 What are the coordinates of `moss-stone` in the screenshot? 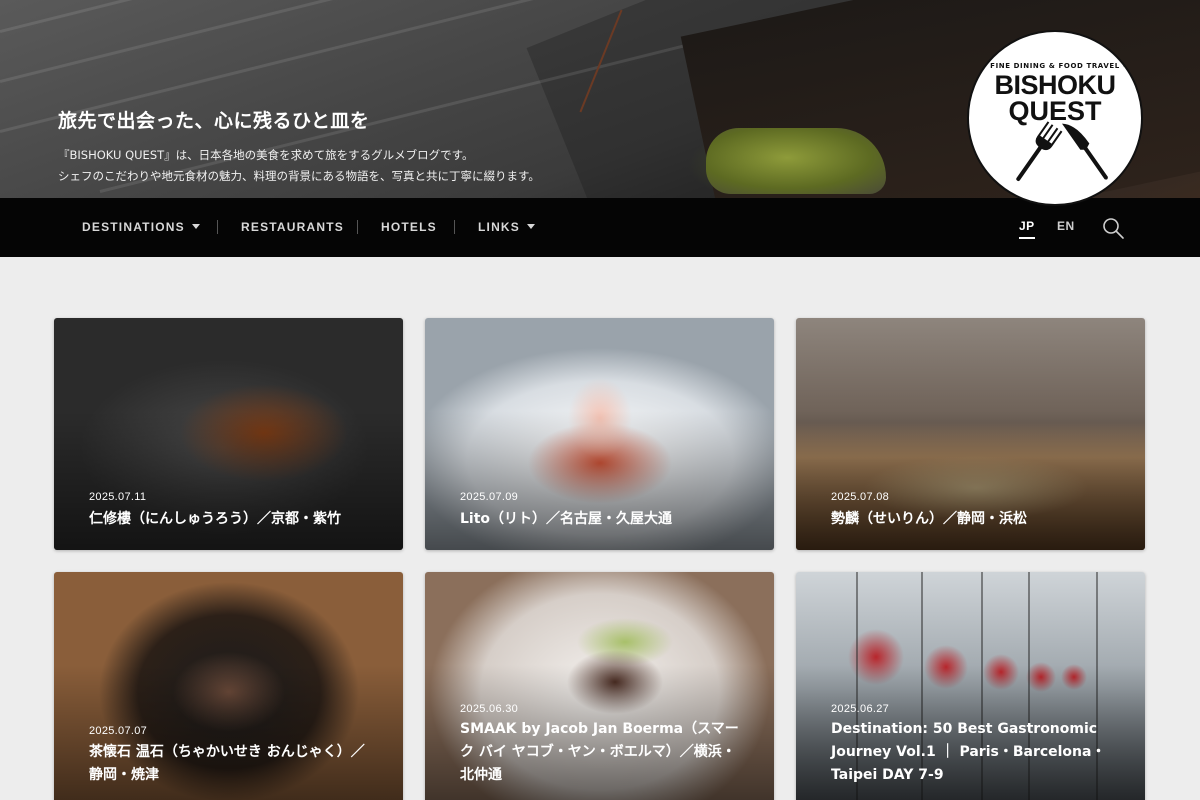 It's located at (796, 161).